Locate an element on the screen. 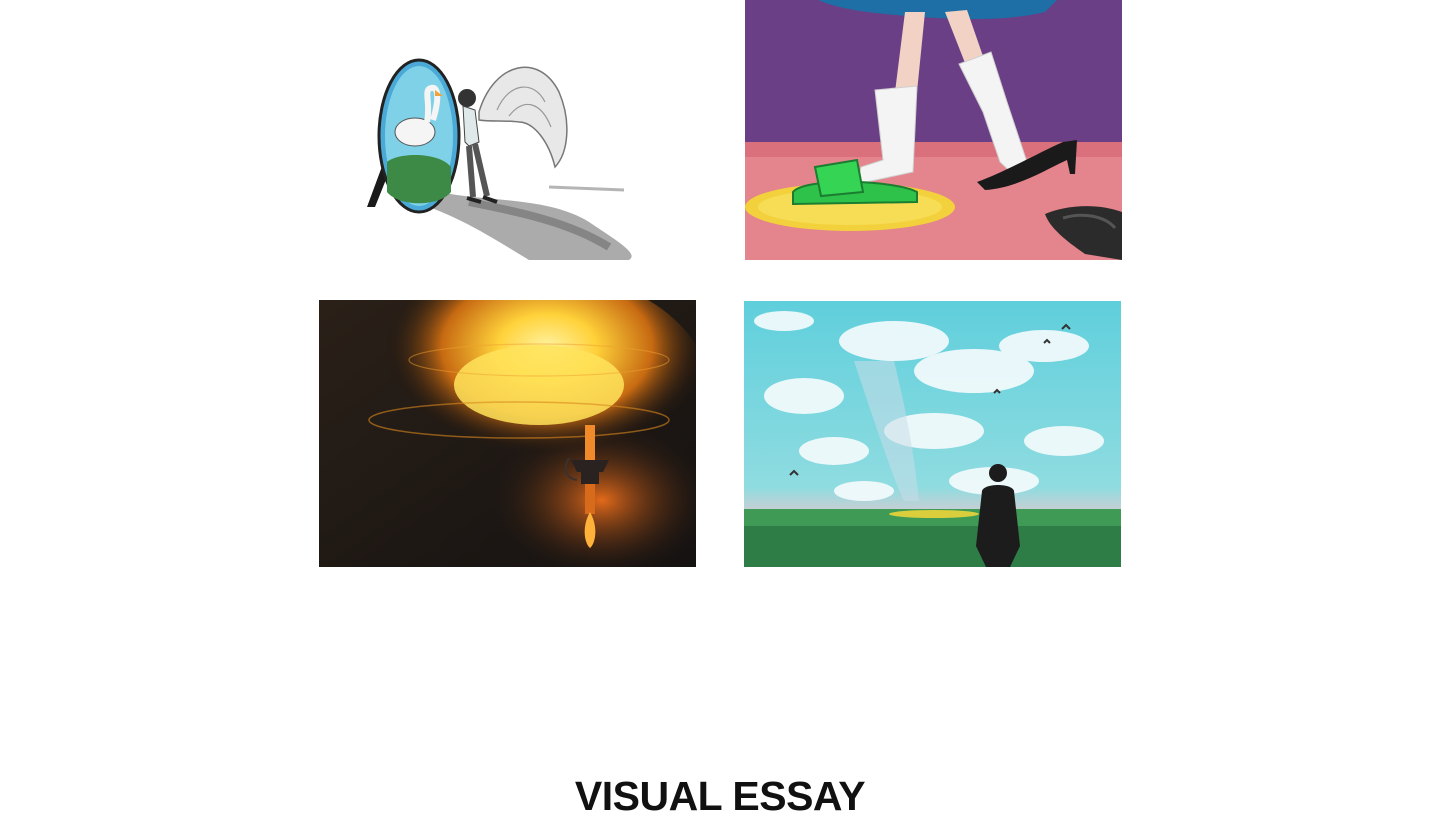 This screenshot has width=1440, height=820. gallery-item-sky-silhouette is located at coordinates (932, 434).